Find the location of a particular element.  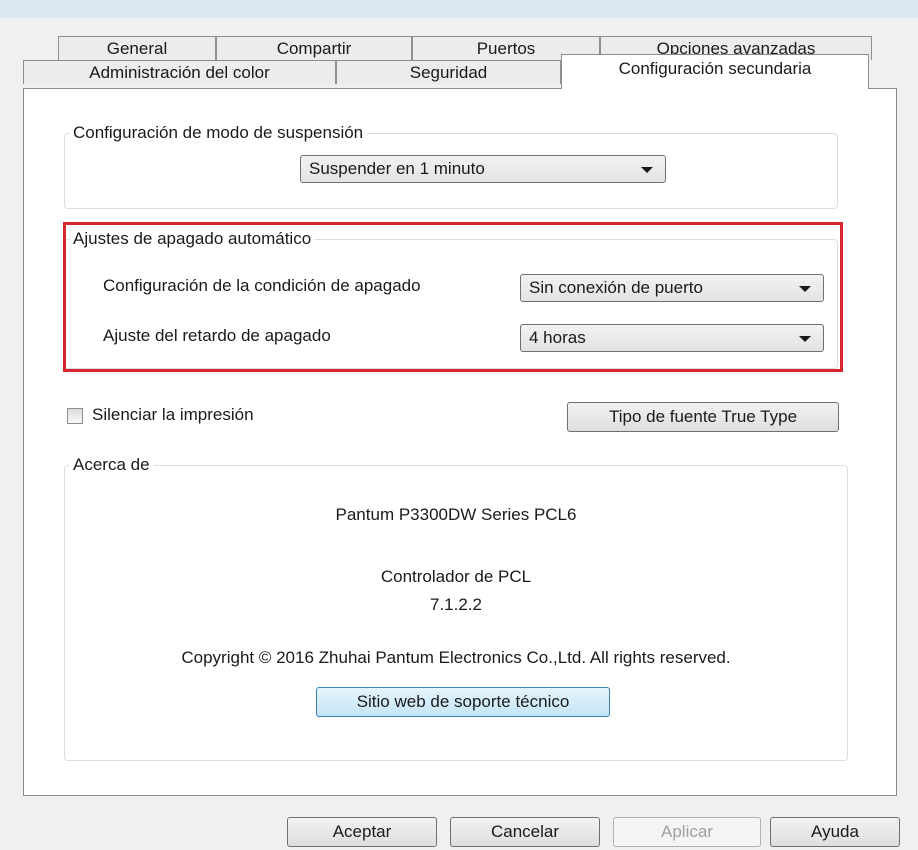

product-name: Pantum P3300DW Series PCL6 is located at coordinates (456, 514).